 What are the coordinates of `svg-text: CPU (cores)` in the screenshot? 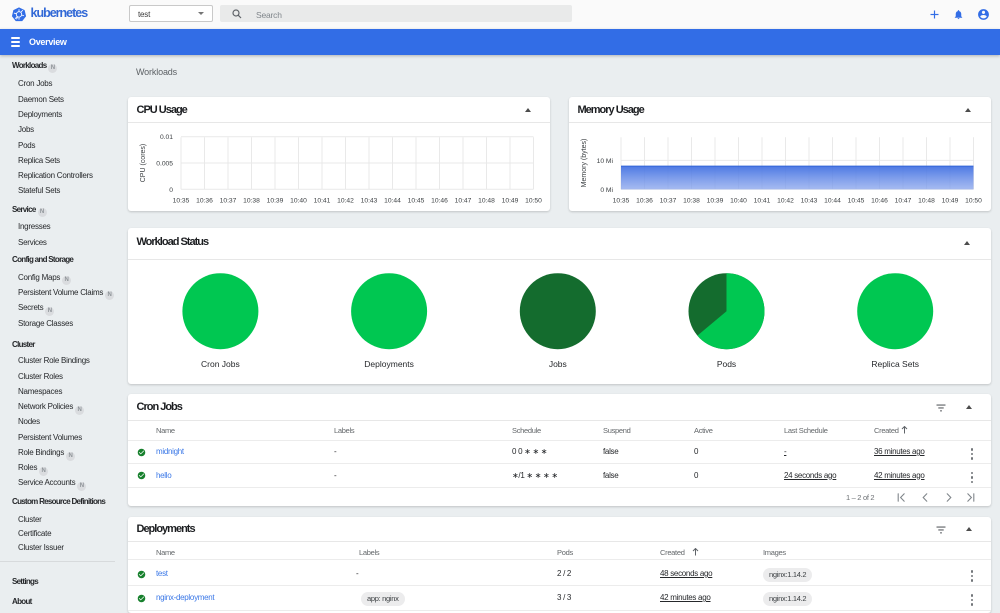 It's located at (143, 163).